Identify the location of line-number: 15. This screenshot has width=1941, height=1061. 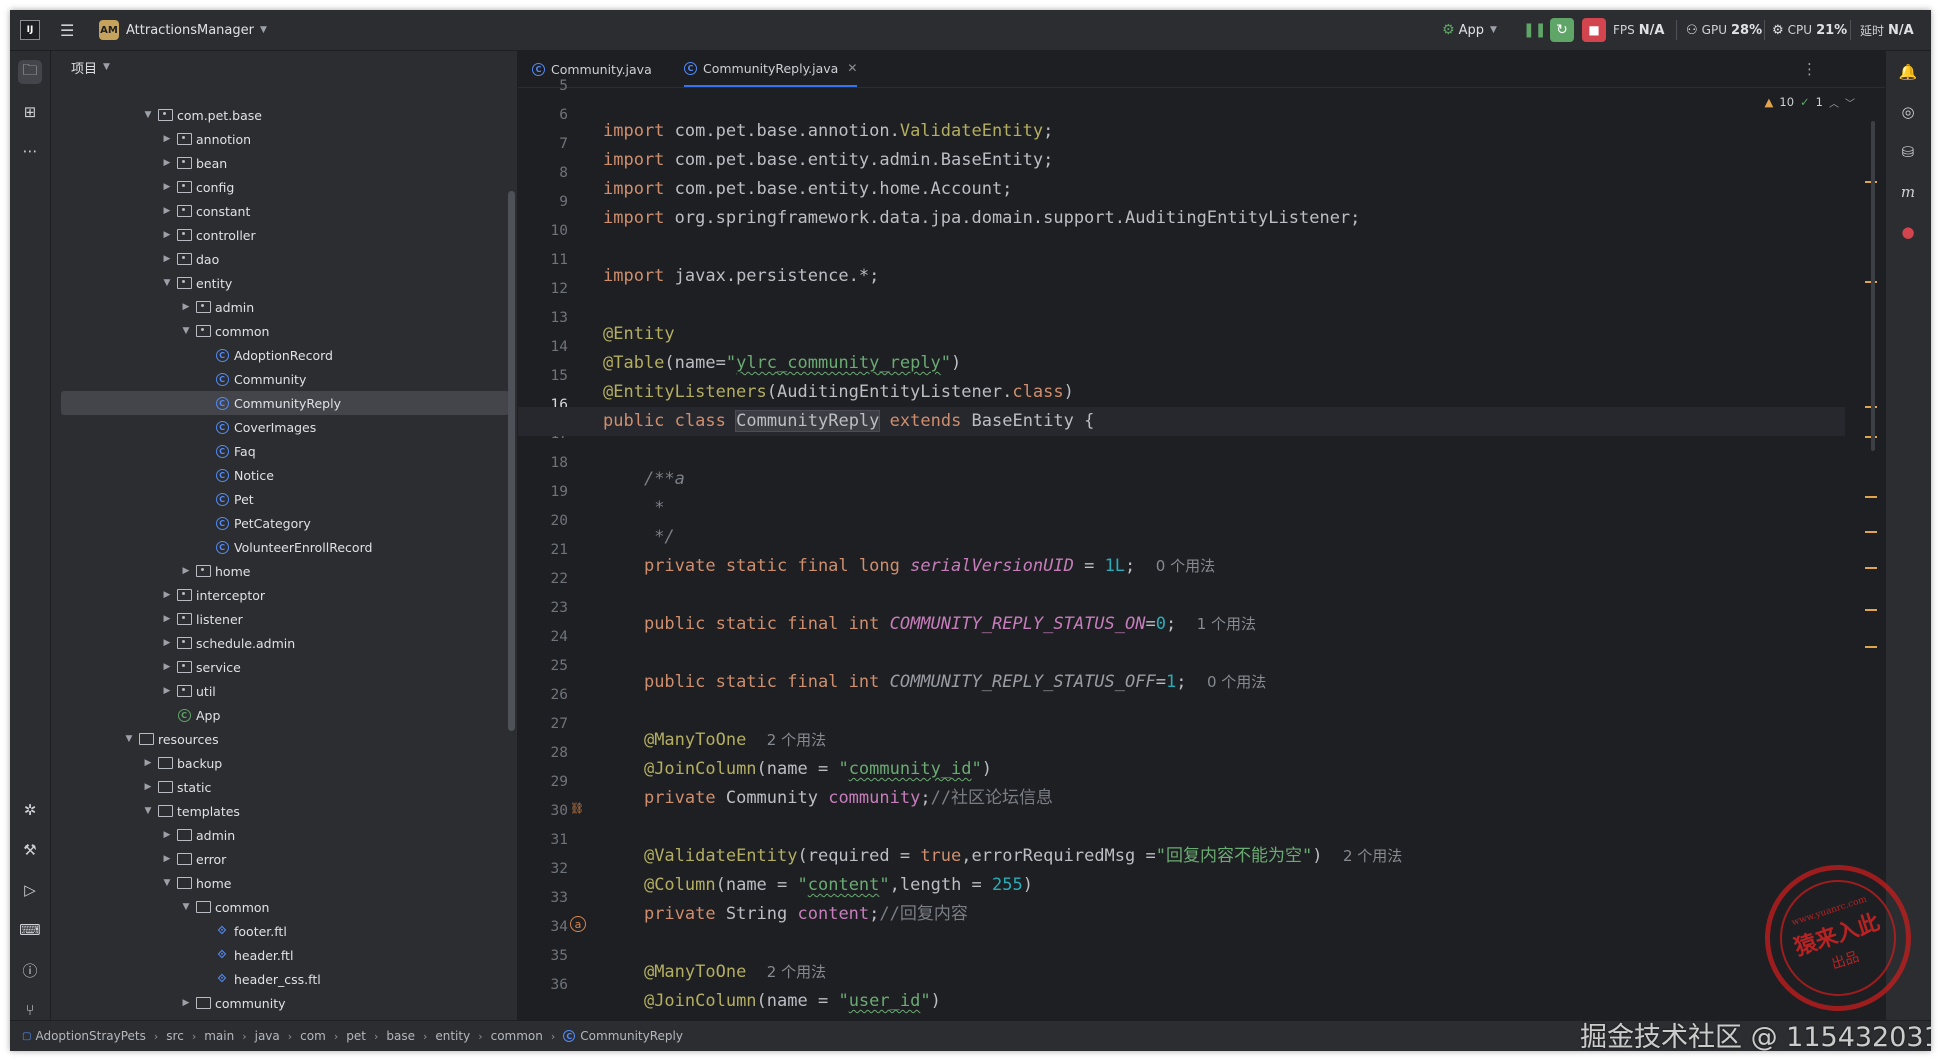
(543, 376).